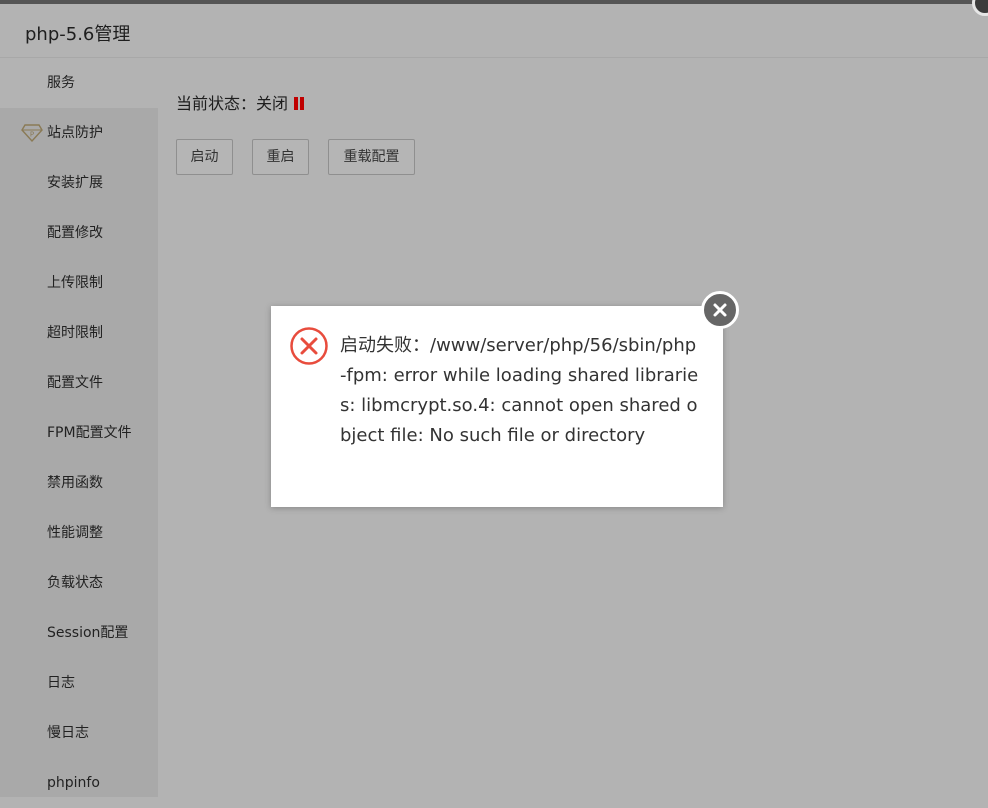 This screenshot has height=808, width=988. I want to click on sidebar-item-config-file: 配置文件, so click(79, 383).